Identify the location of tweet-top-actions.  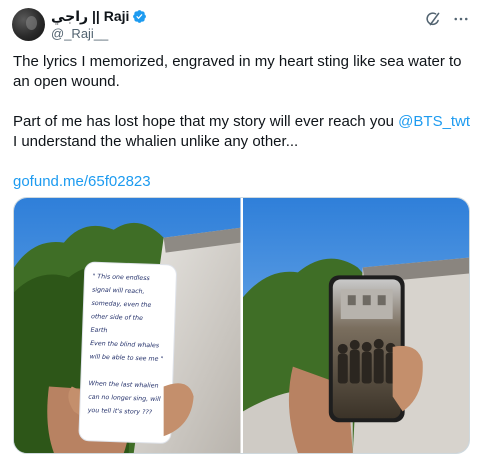
(447, 19).